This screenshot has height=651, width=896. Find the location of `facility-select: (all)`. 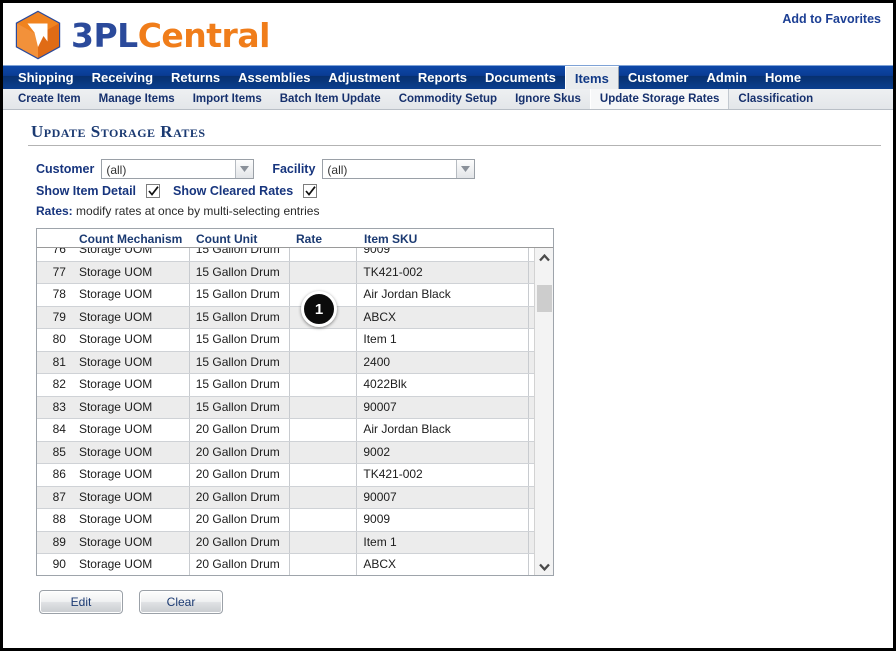

facility-select: (all) is located at coordinates (399, 169).